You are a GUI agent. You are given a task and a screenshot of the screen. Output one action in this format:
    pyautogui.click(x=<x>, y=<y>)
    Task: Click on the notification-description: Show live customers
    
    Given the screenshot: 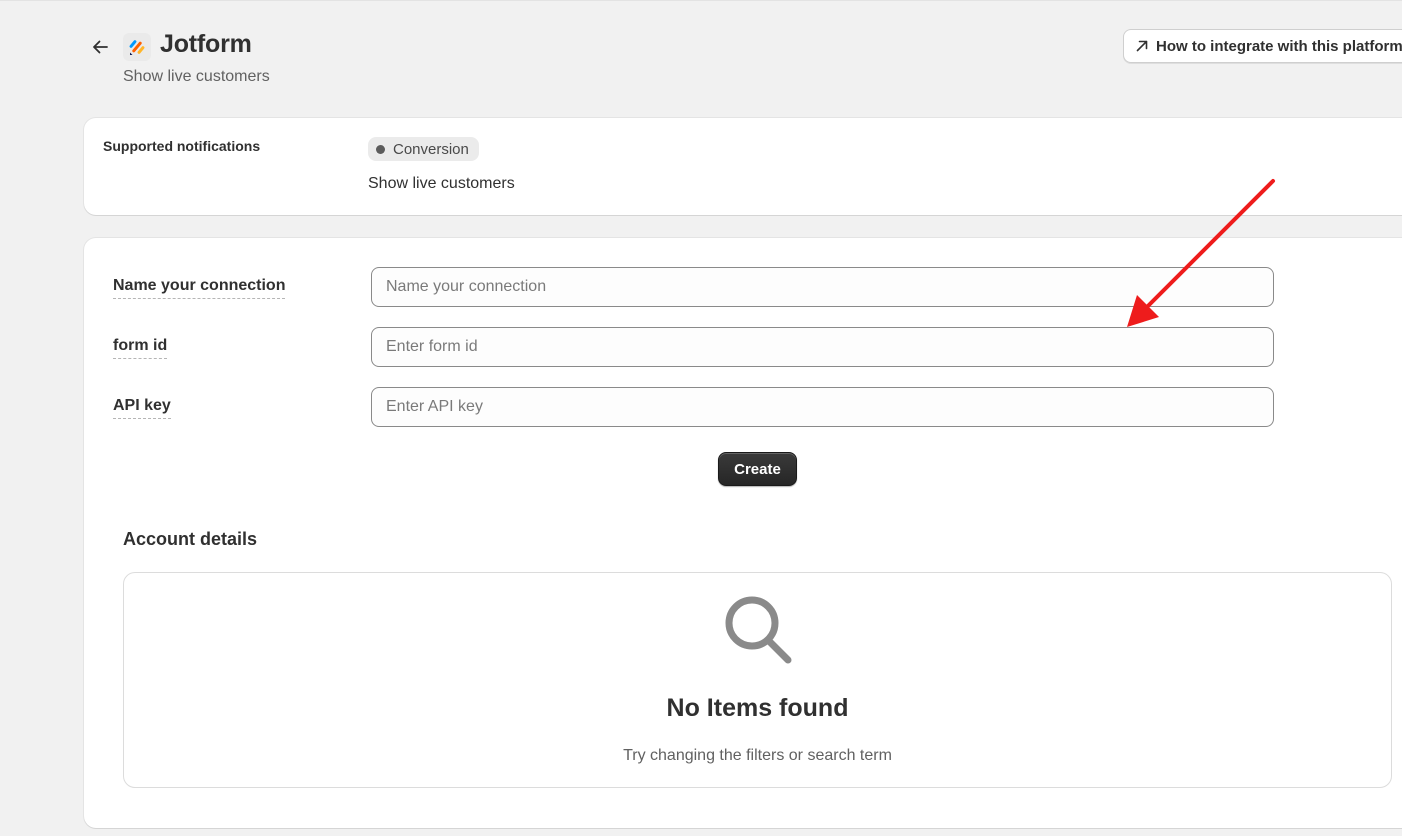 What is the action you would take?
    pyautogui.click(x=441, y=183)
    